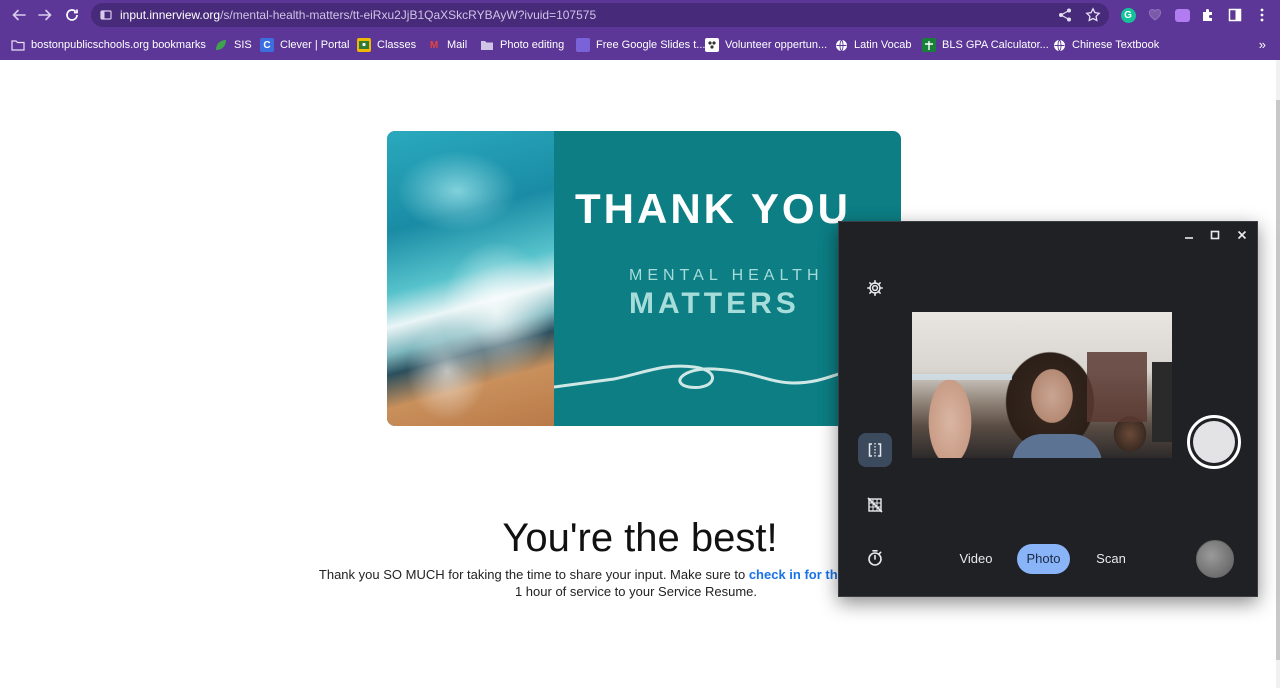 The height and width of the screenshot is (688, 1280). I want to click on banner-subtitle-line1: MENTAL HEALTH, so click(726, 275).